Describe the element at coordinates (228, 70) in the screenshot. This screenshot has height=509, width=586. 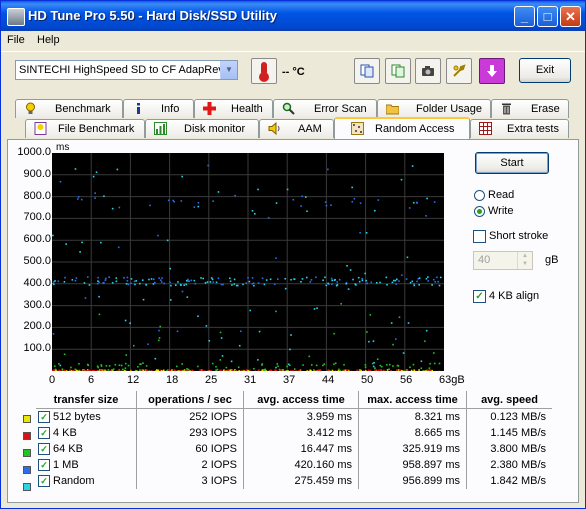
I see `chevron-down-icon: ▼` at that location.